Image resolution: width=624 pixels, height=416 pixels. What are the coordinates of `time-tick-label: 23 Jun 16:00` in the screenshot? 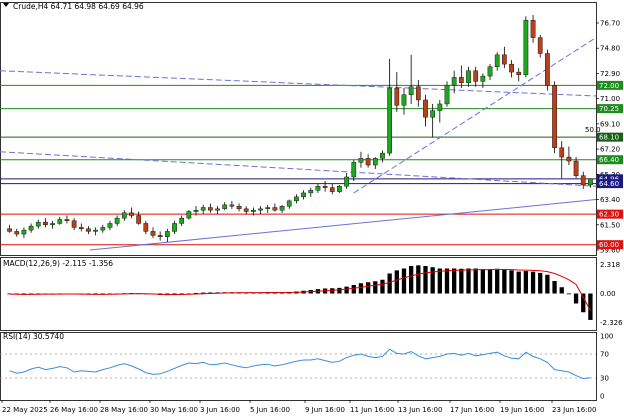 It's located at (574, 410).